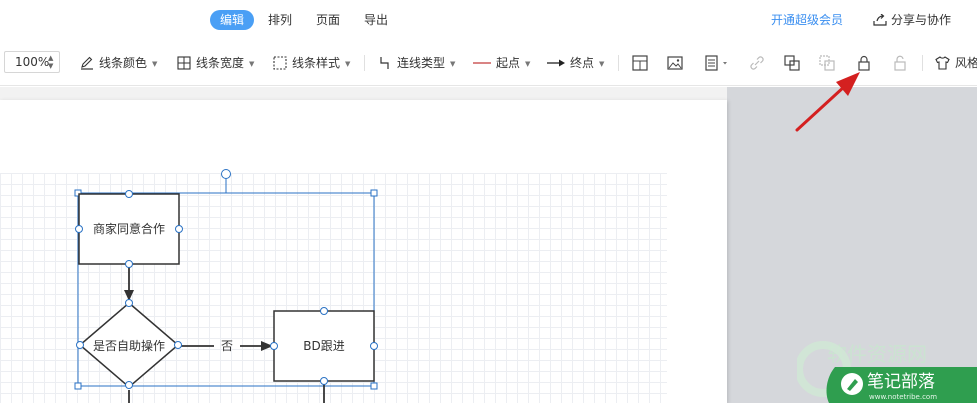  What do you see at coordinates (227, 346) in the screenshot?
I see `edge-label-no: 否` at bounding box center [227, 346].